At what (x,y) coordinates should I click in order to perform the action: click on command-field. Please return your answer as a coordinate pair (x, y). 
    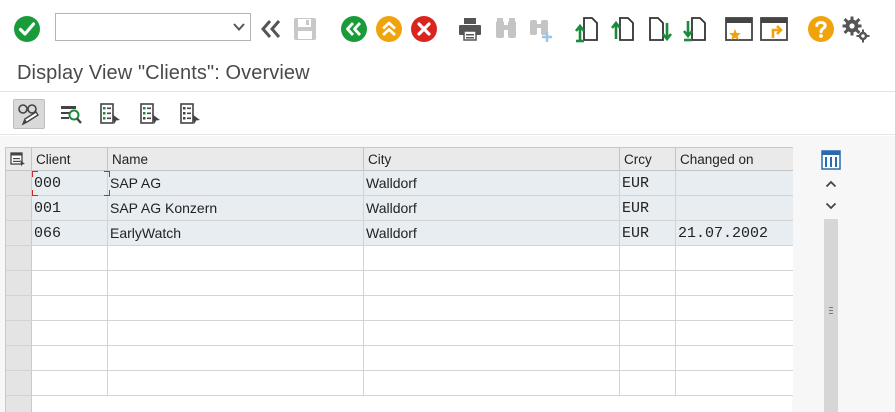
    Looking at the image, I should click on (153, 27).